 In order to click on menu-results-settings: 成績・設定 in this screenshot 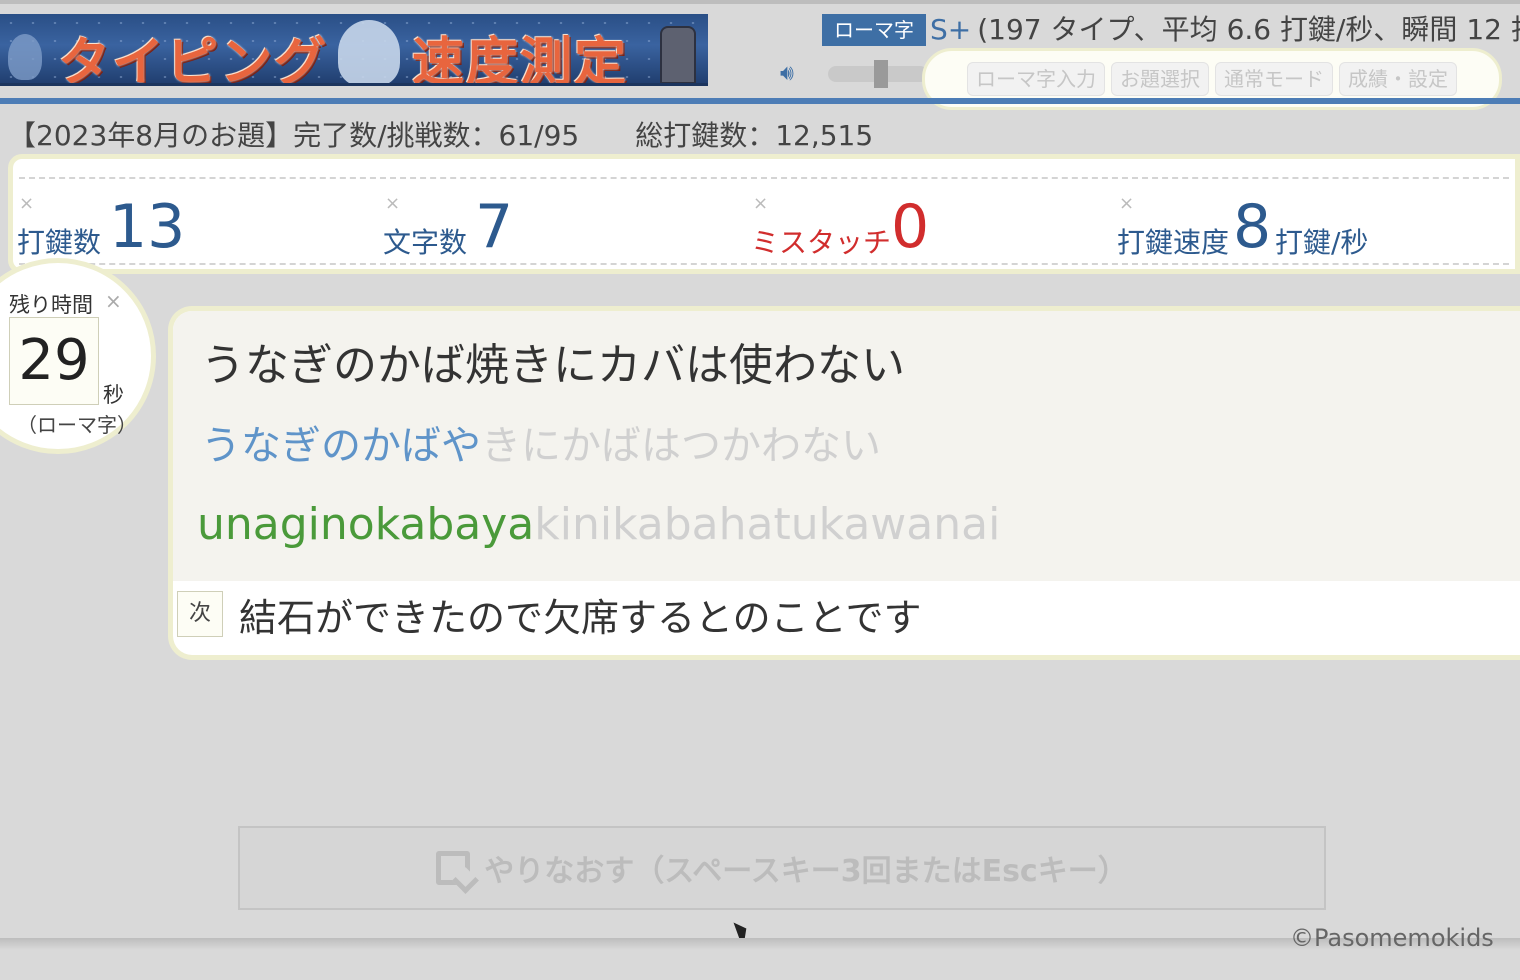, I will do `click(1398, 79)`.